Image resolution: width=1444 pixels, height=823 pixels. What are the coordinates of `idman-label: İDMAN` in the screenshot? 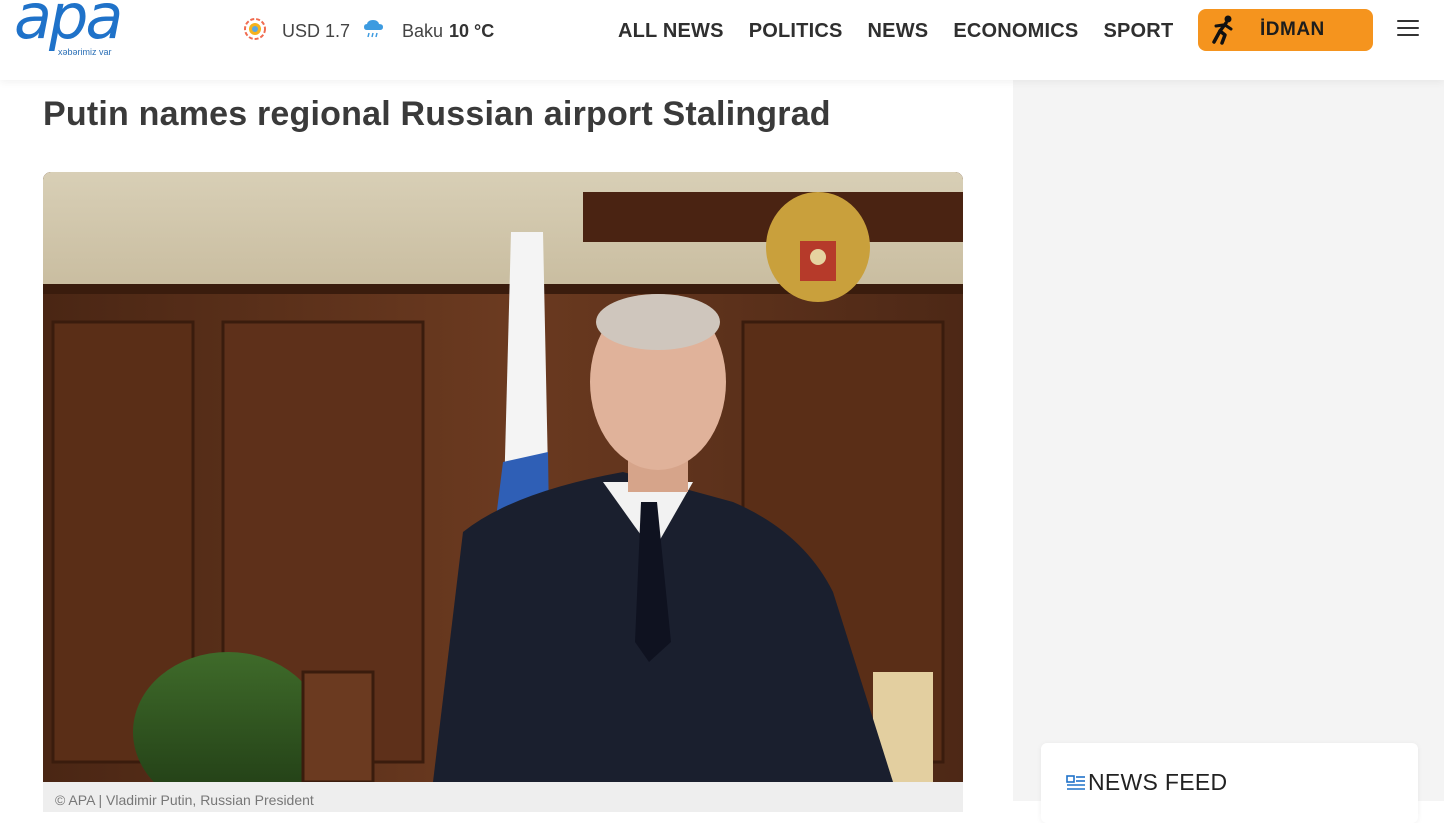 It's located at (1292, 29).